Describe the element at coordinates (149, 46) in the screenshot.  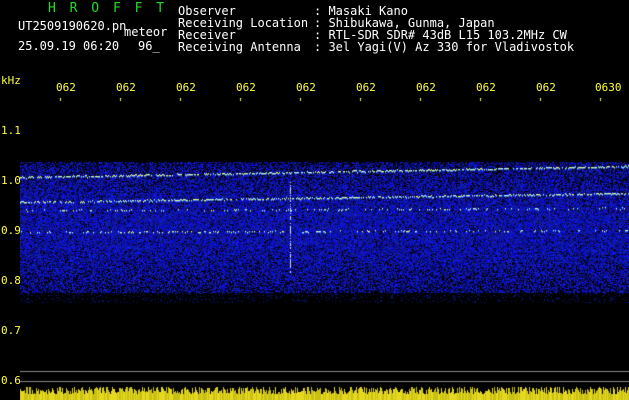
I see `capture-value: 96_` at that location.